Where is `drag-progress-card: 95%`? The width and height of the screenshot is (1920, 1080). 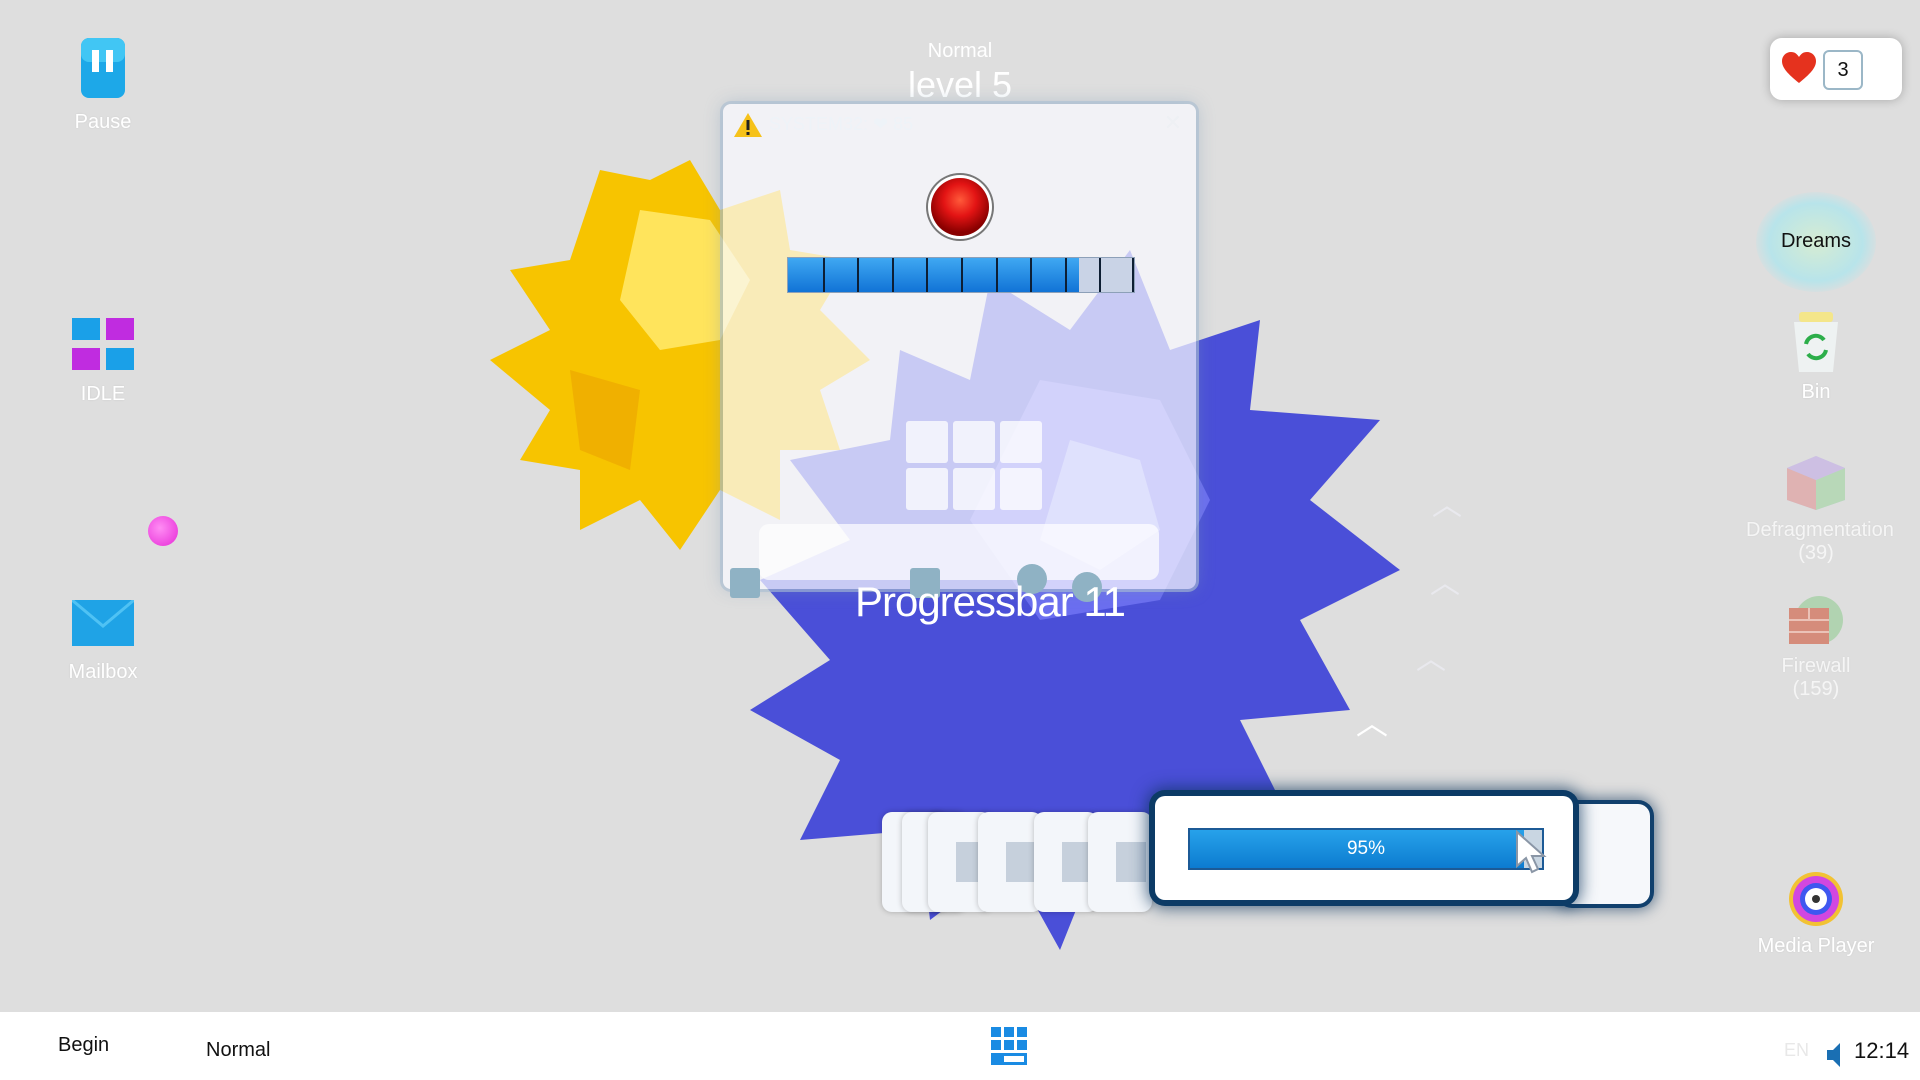 drag-progress-card: 95% is located at coordinates (1364, 848).